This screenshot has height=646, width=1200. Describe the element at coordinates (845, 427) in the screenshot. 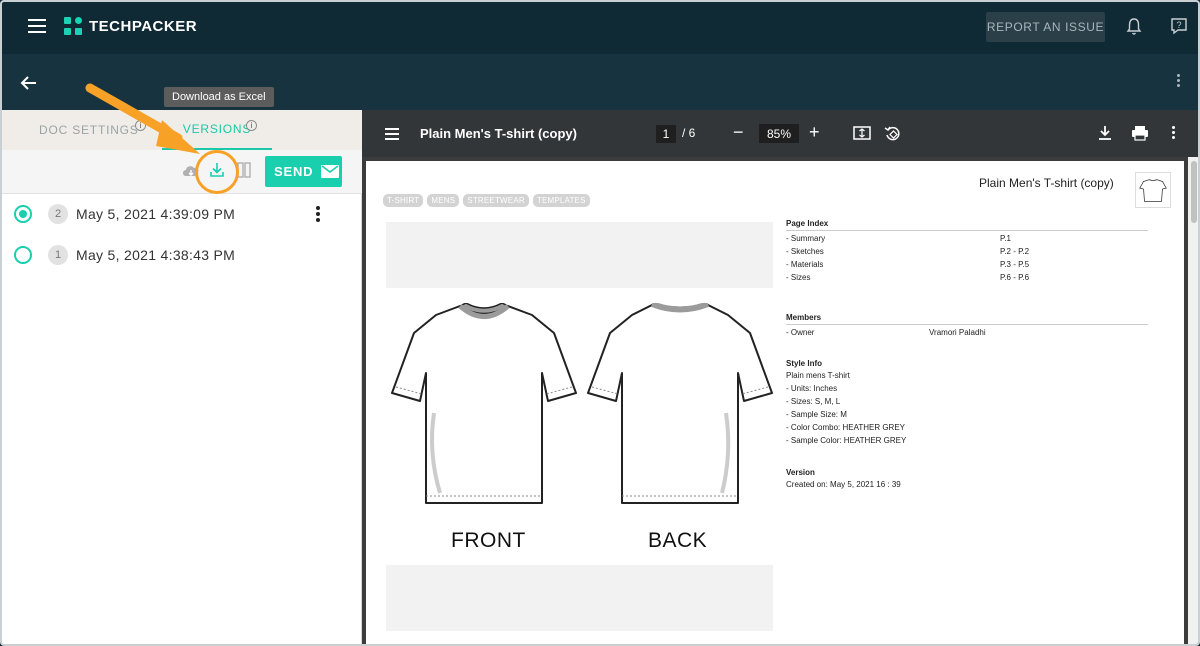

I see `style-line: - Color Combo: HEATHER GREY` at that location.